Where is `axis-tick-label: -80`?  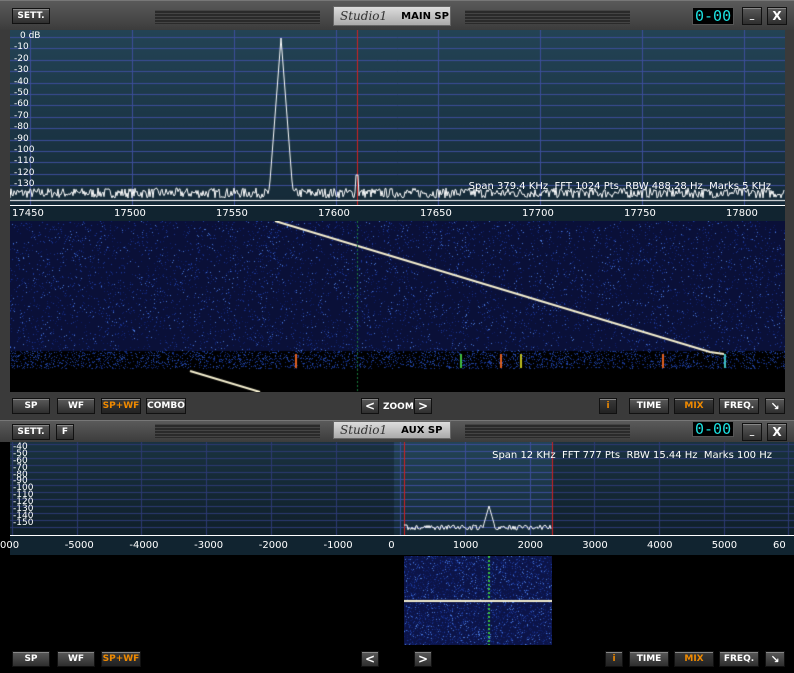 axis-tick-label: -80 is located at coordinates (21, 127).